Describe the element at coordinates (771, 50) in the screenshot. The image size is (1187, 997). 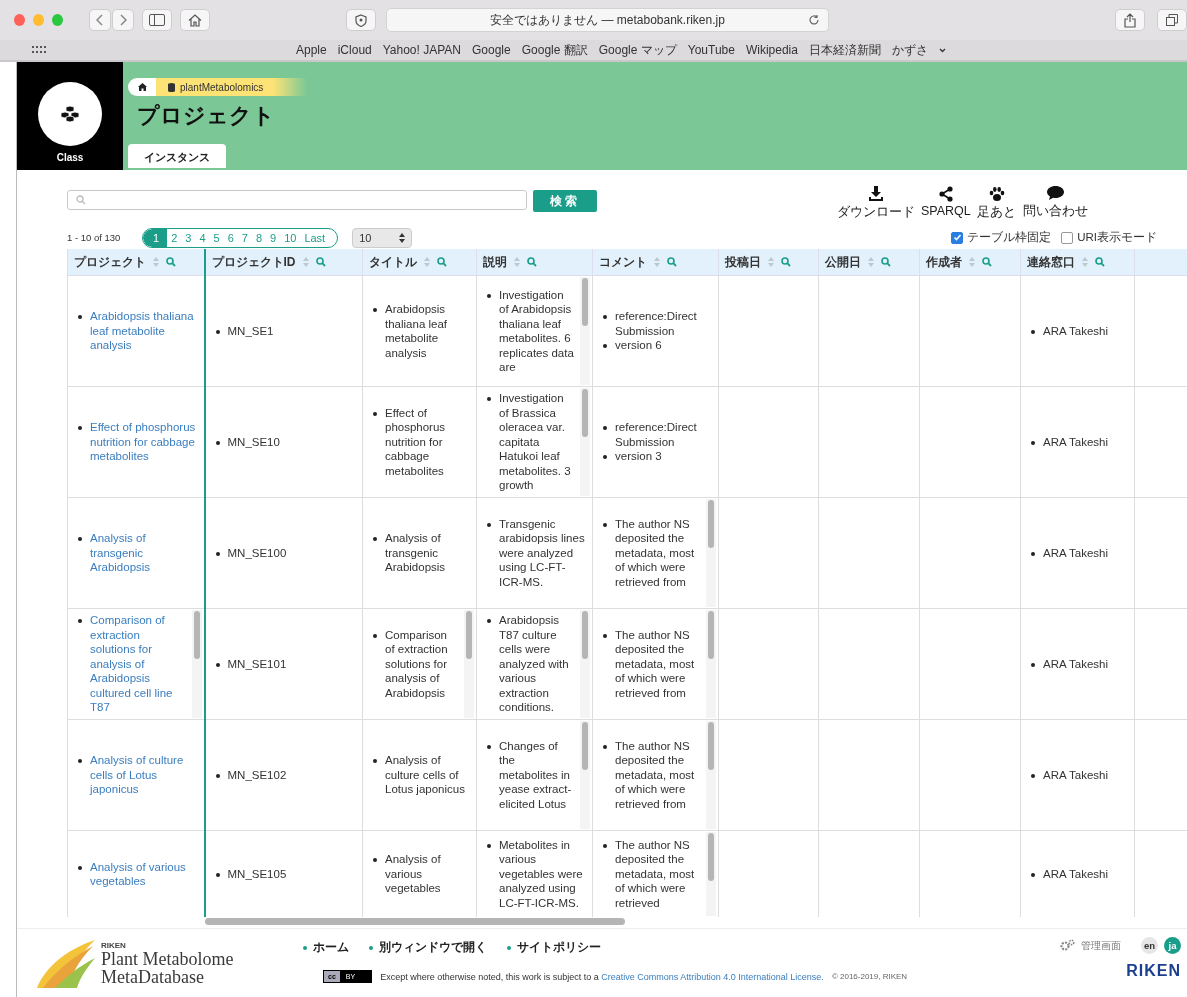
I see `bookmark-link: Wikipedia` at that location.